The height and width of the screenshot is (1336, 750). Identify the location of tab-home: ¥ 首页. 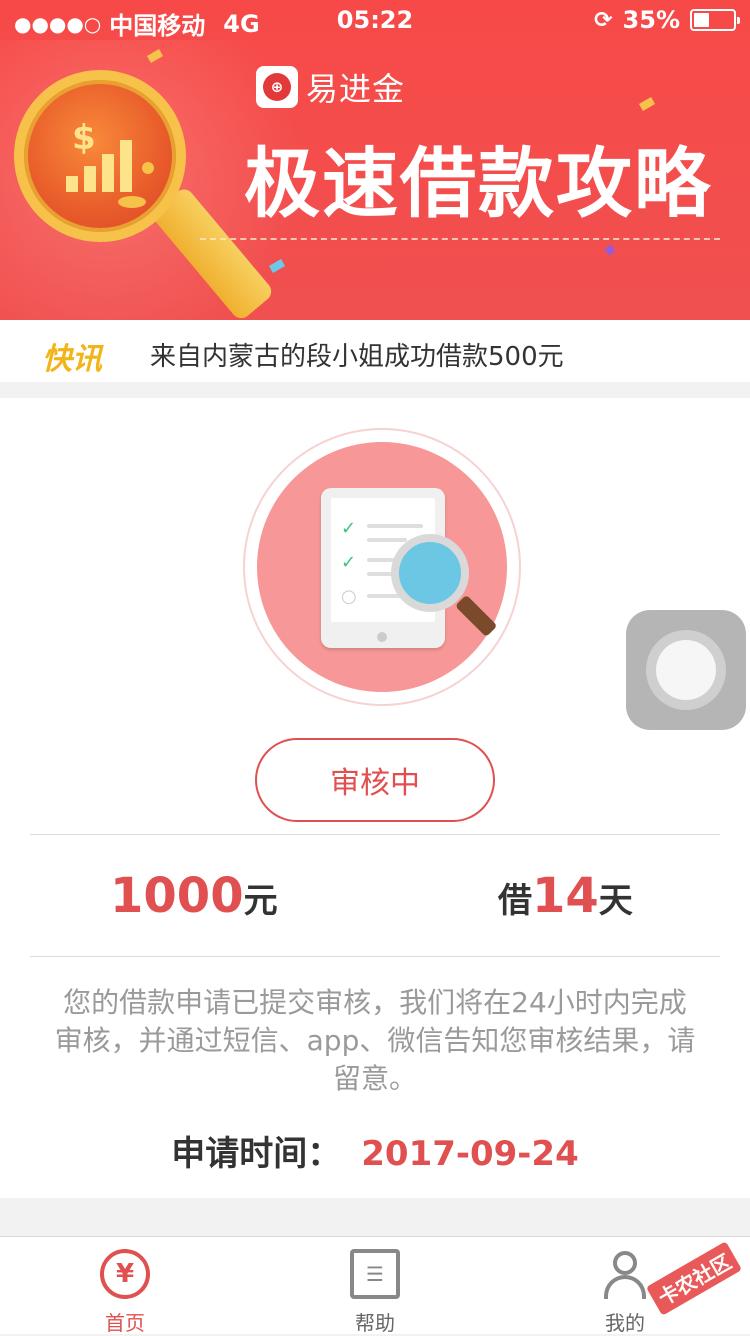
(125, 1286).